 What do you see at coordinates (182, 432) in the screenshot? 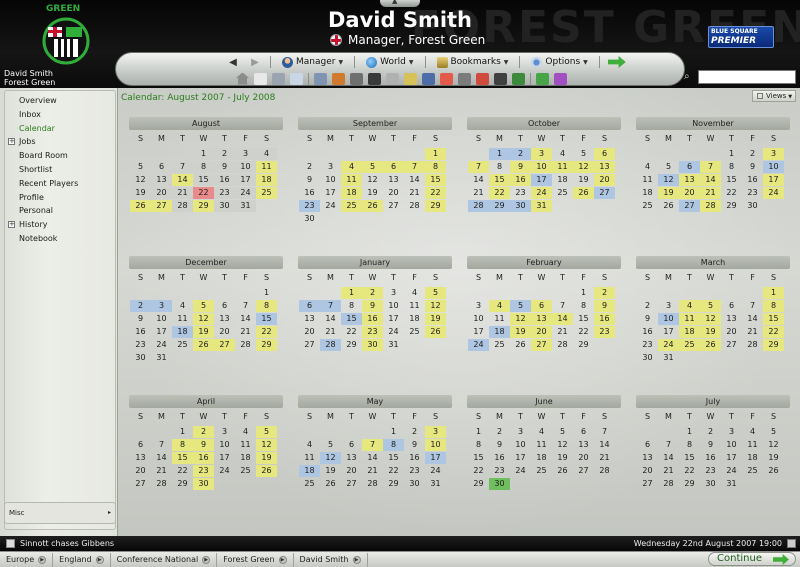
I see `calendar-day: 1` at bounding box center [182, 432].